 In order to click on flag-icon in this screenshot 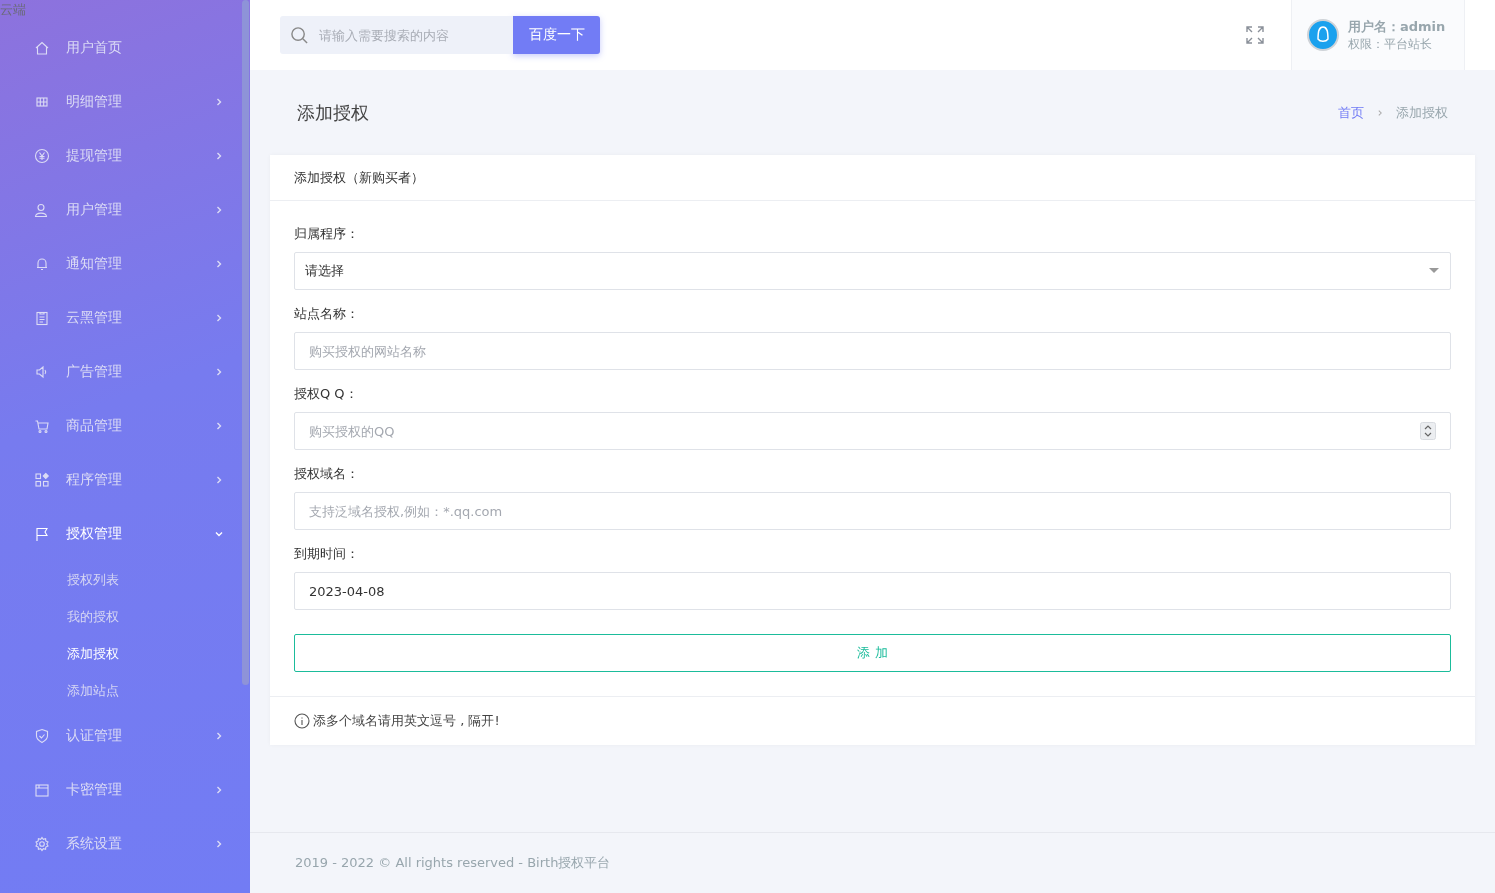, I will do `click(42, 534)`.